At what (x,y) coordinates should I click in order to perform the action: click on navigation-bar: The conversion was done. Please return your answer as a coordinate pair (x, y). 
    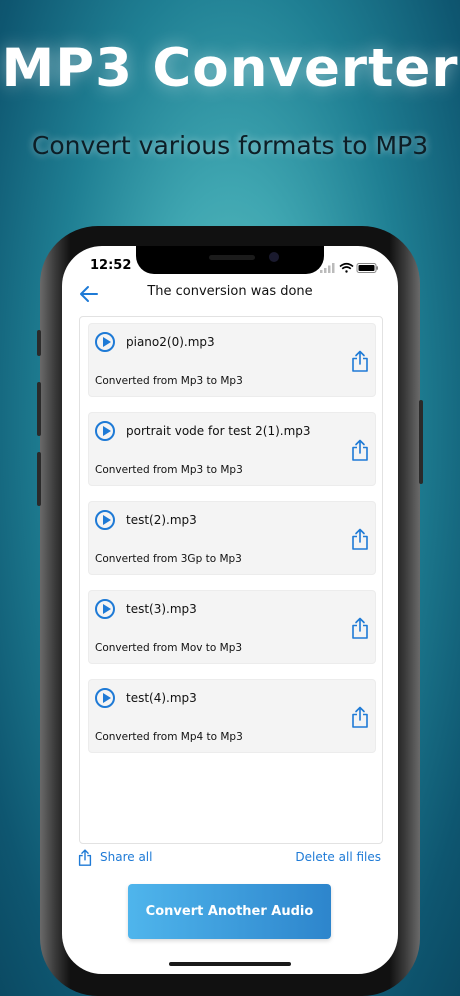
    Looking at the image, I should click on (230, 294).